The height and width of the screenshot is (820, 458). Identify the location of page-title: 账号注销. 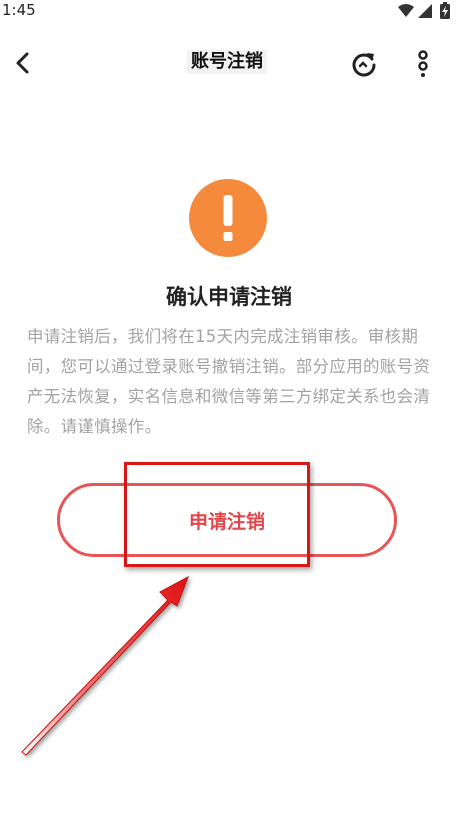
(227, 62).